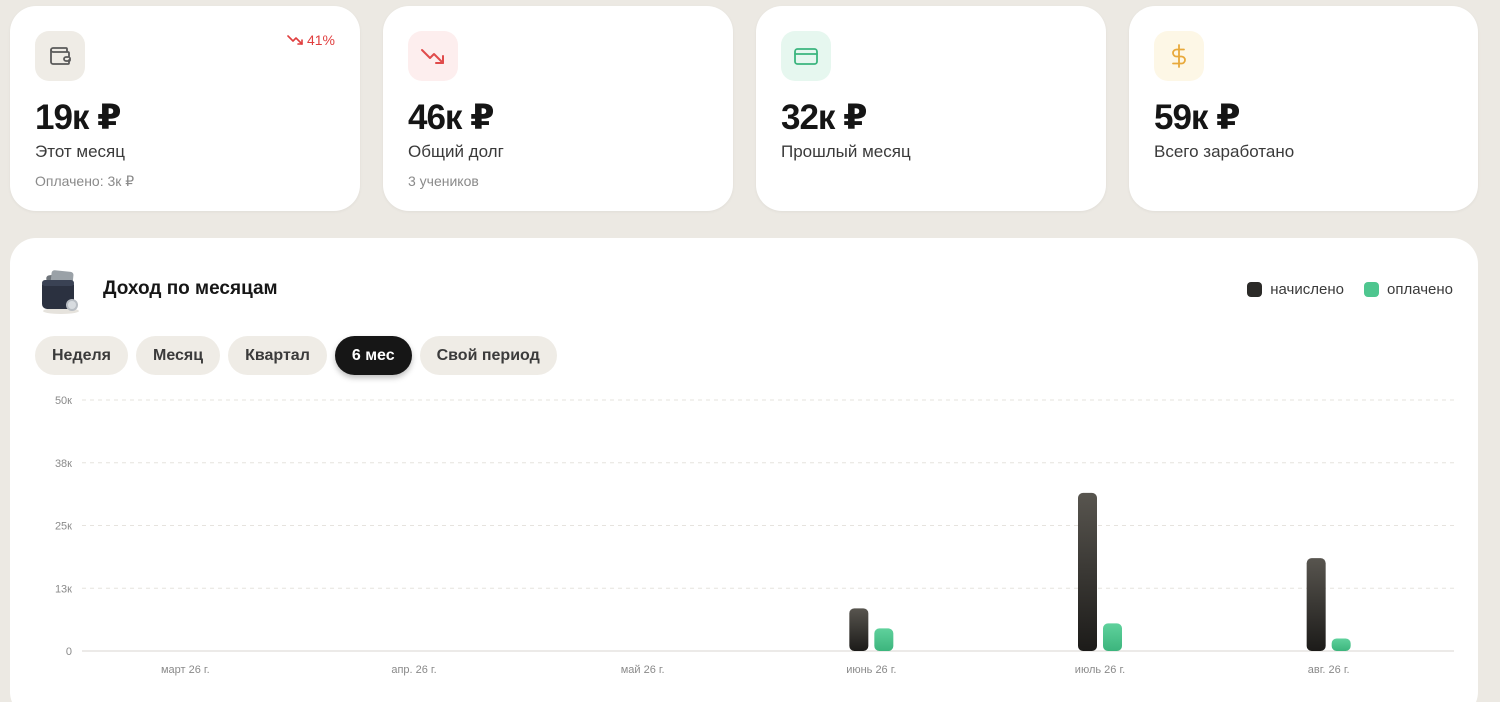 The image size is (1500, 702). Describe the element at coordinates (185, 108) in the screenshot. I see `stat-card-this-month: 41% 19к ₽ Этот месяц Оплачено: 3к ₽` at that location.